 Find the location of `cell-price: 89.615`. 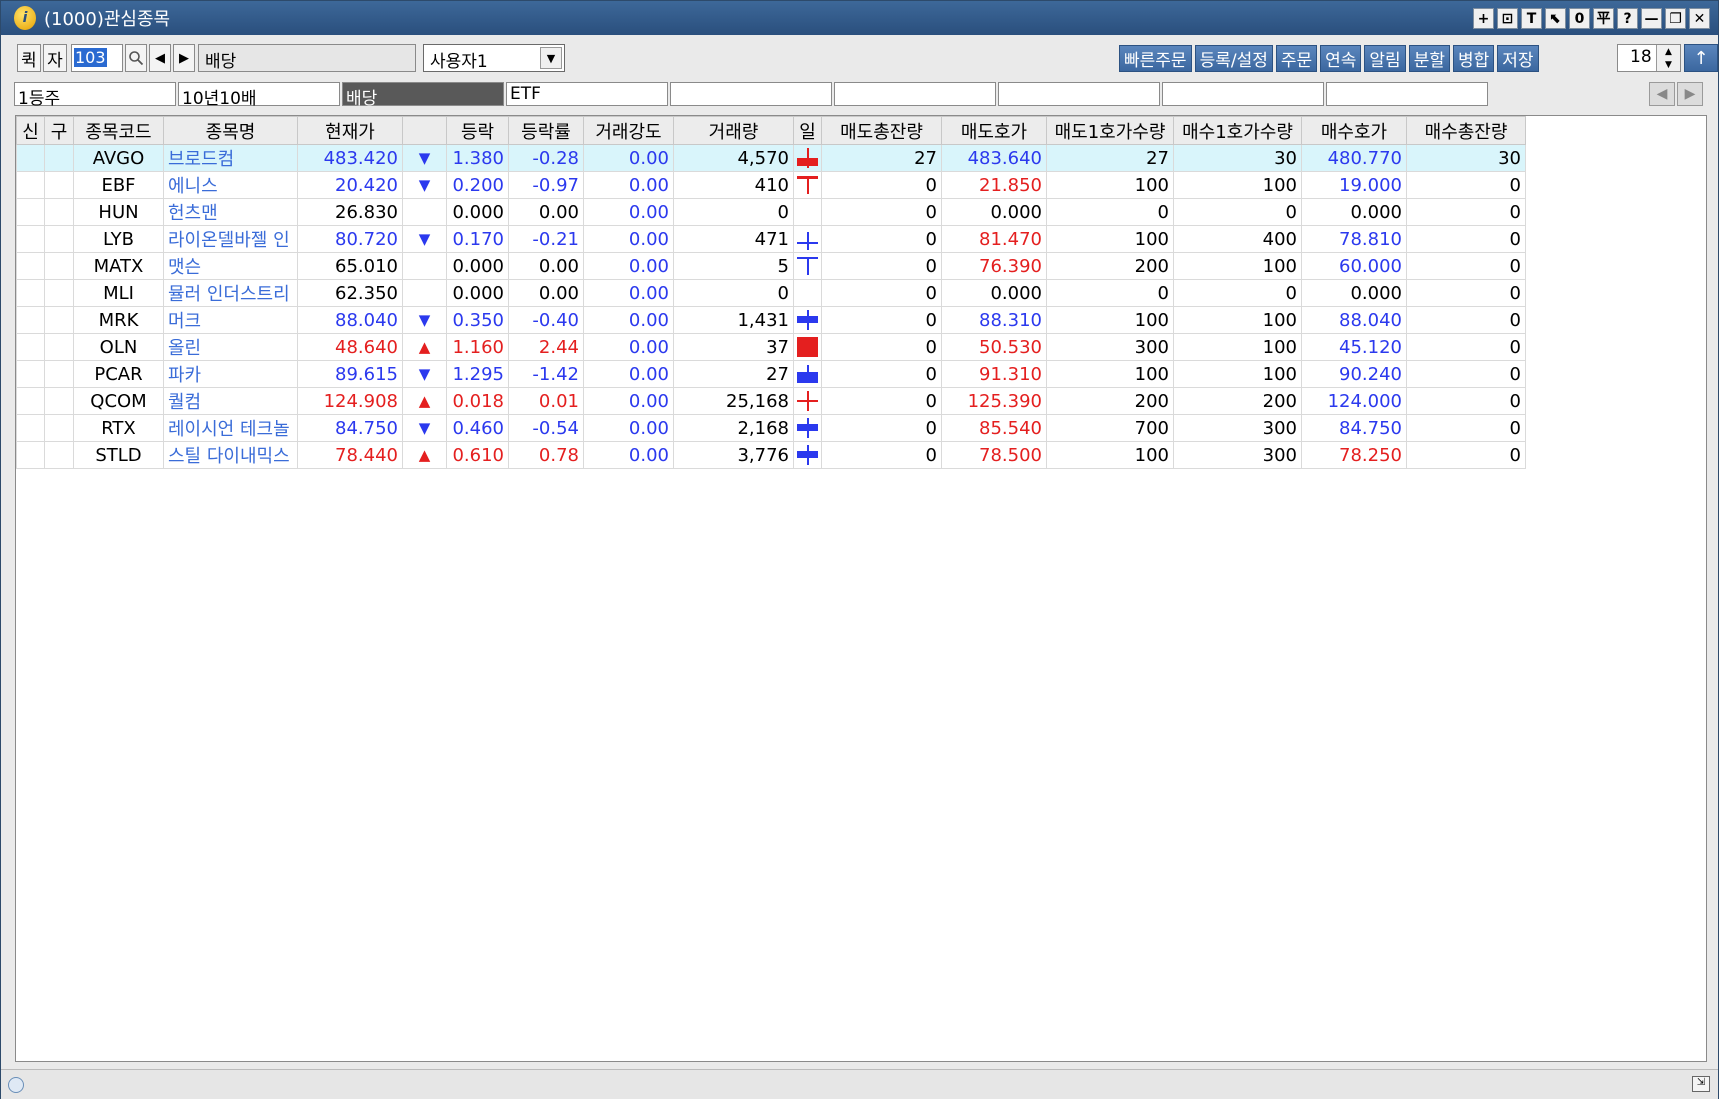

cell-price: 89.615 is located at coordinates (350, 374).